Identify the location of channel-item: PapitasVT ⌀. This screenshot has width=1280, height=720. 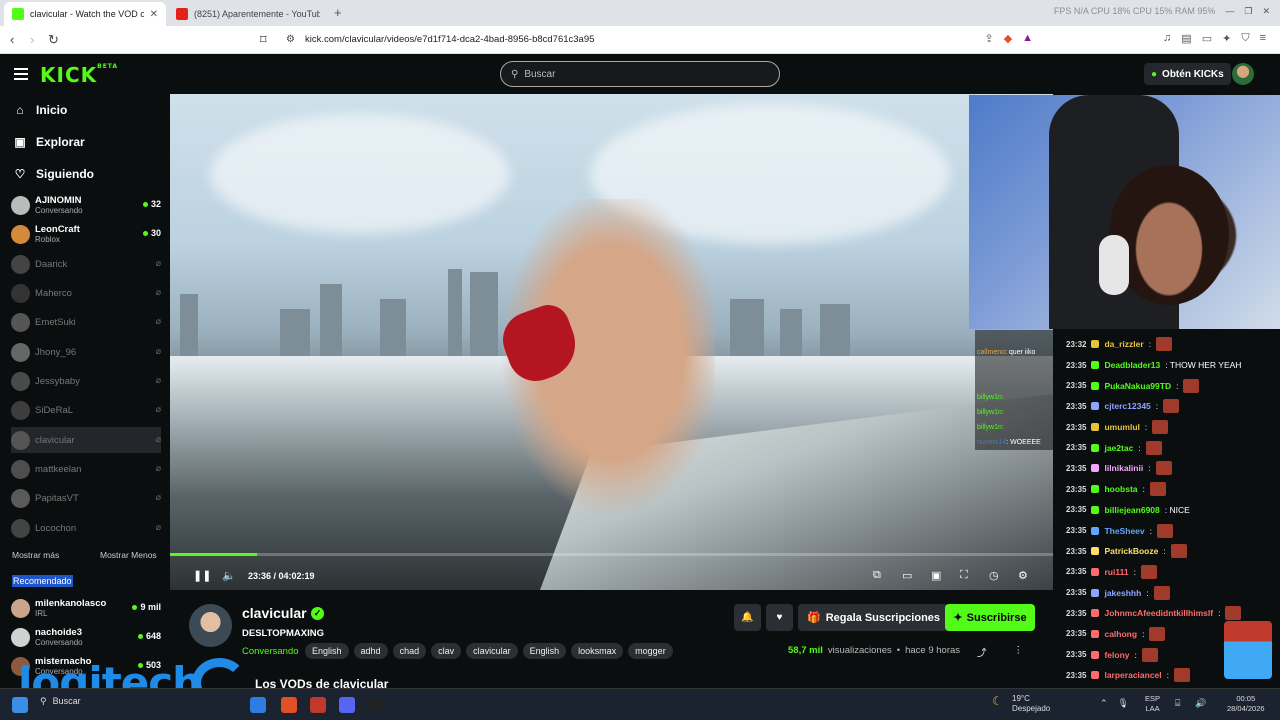
(86, 498).